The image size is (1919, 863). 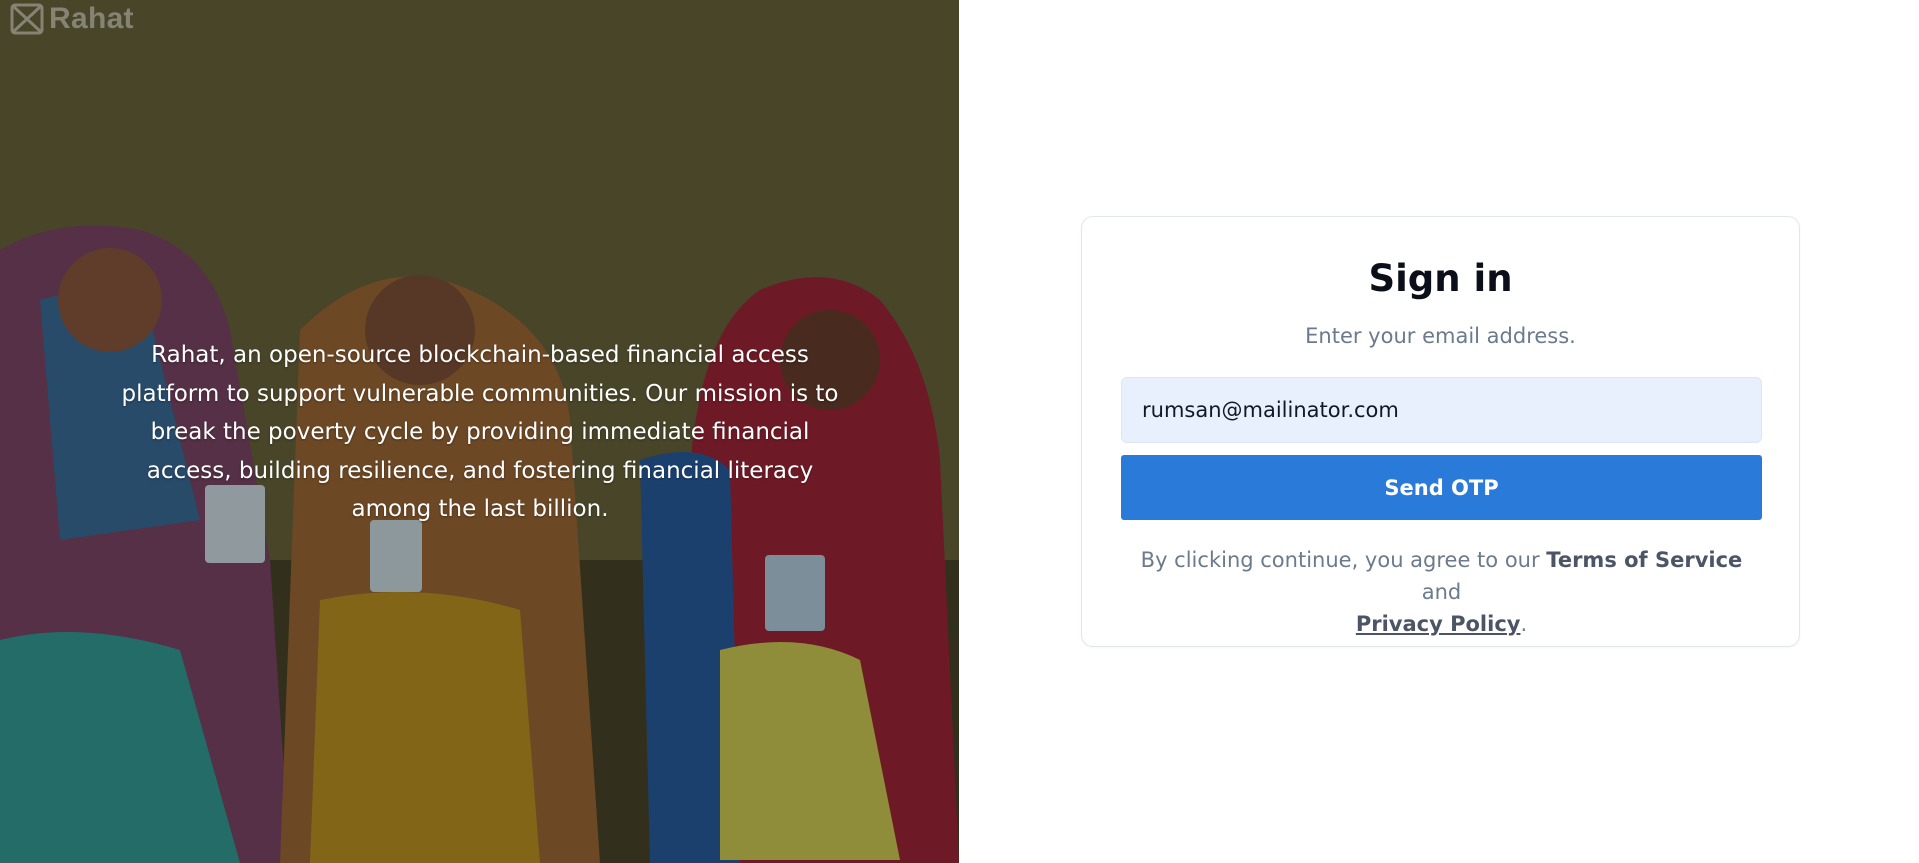 What do you see at coordinates (91, 18) in the screenshot?
I see `brand-name: Rahat` at bounding box center [91, 18].